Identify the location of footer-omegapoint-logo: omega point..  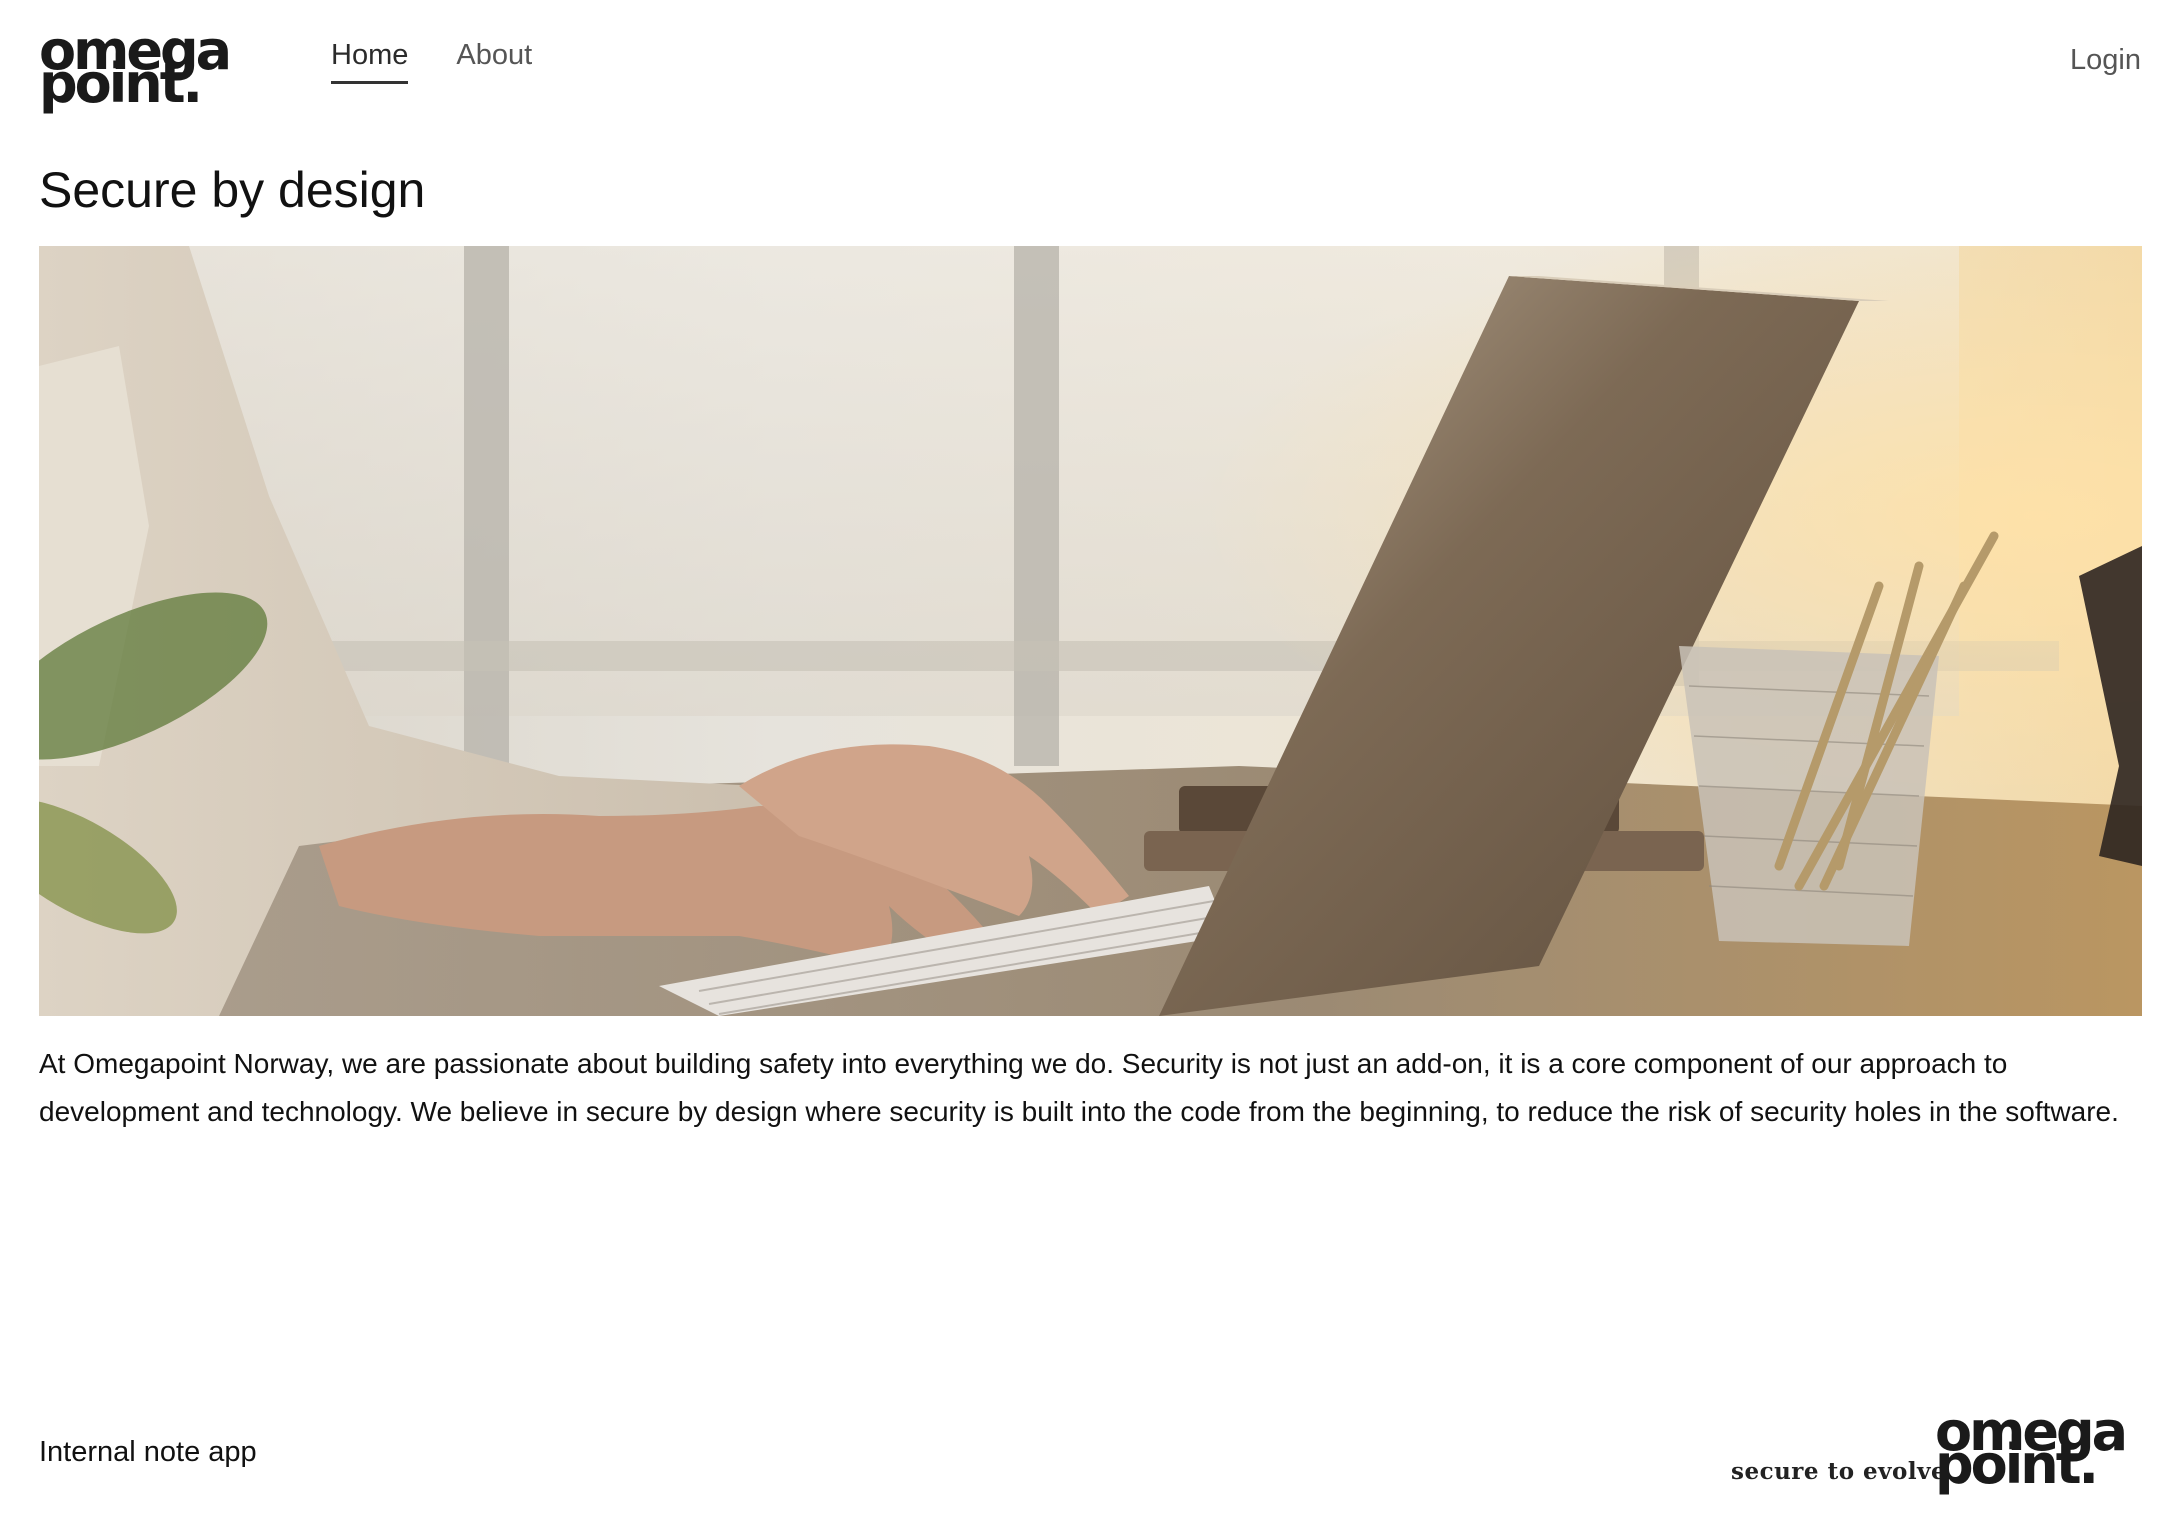
(2042, 1450).